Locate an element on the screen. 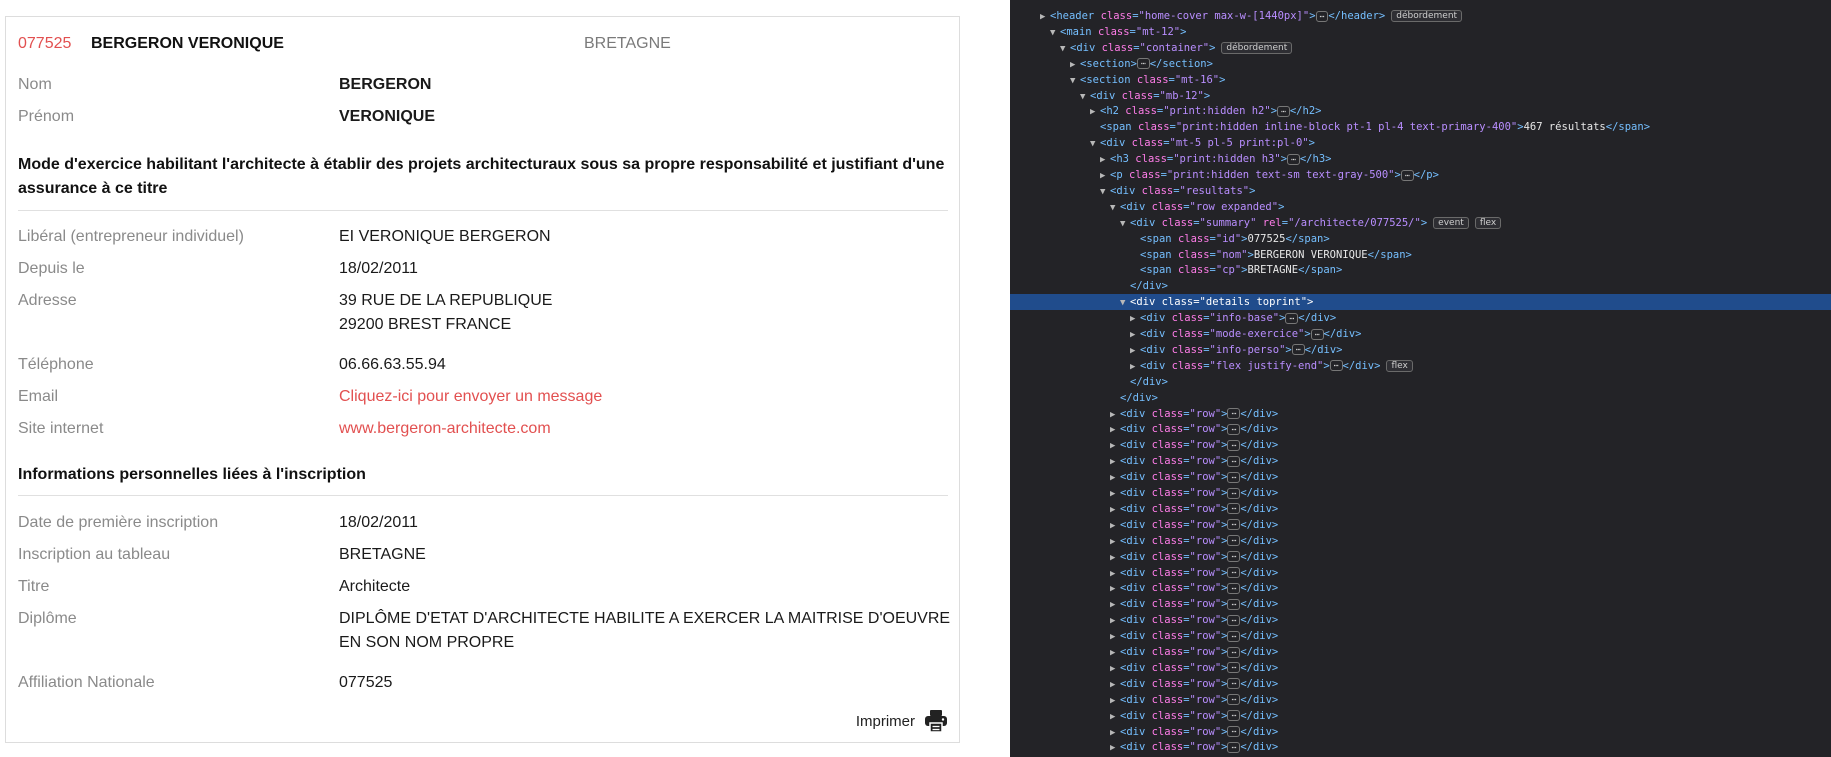  dom-node-selected: ▼ <div class="details toprint"> is located at coordinates (1420, 302).